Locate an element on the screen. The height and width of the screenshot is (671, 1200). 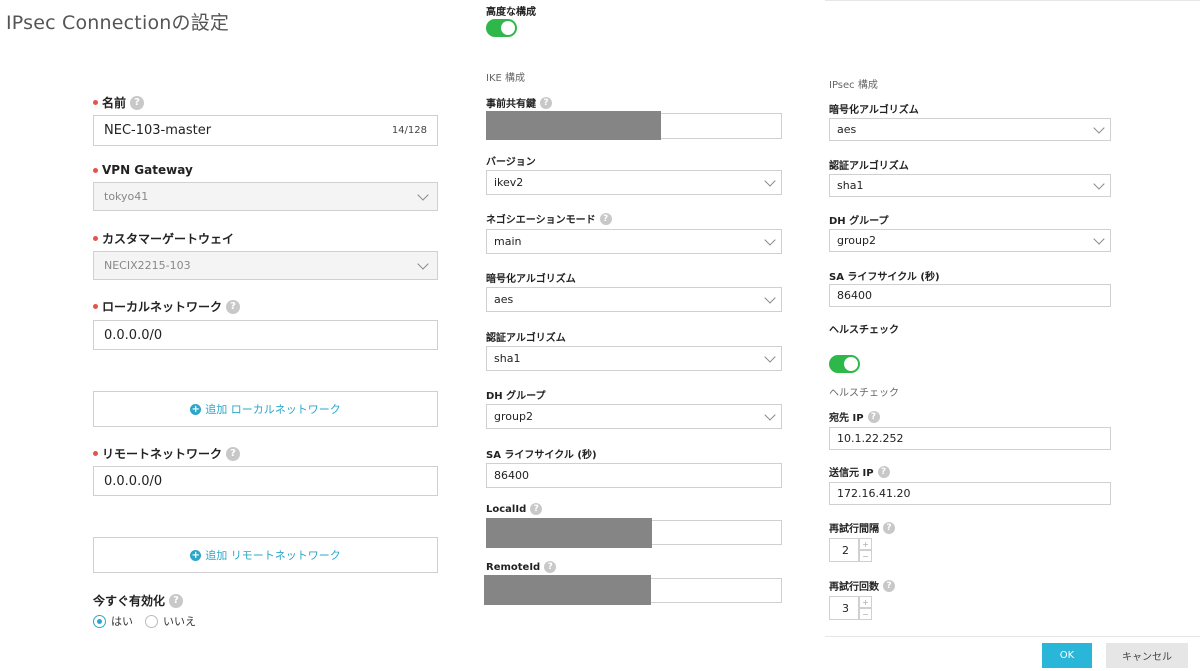
plus-circle-icon: + is located at coordinates (196, 555).